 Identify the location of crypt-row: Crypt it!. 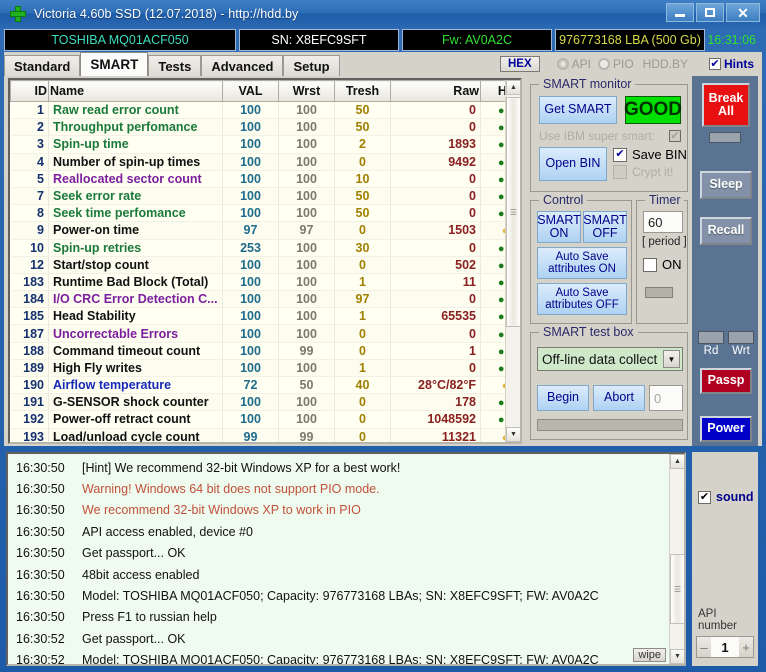
(643, 172).